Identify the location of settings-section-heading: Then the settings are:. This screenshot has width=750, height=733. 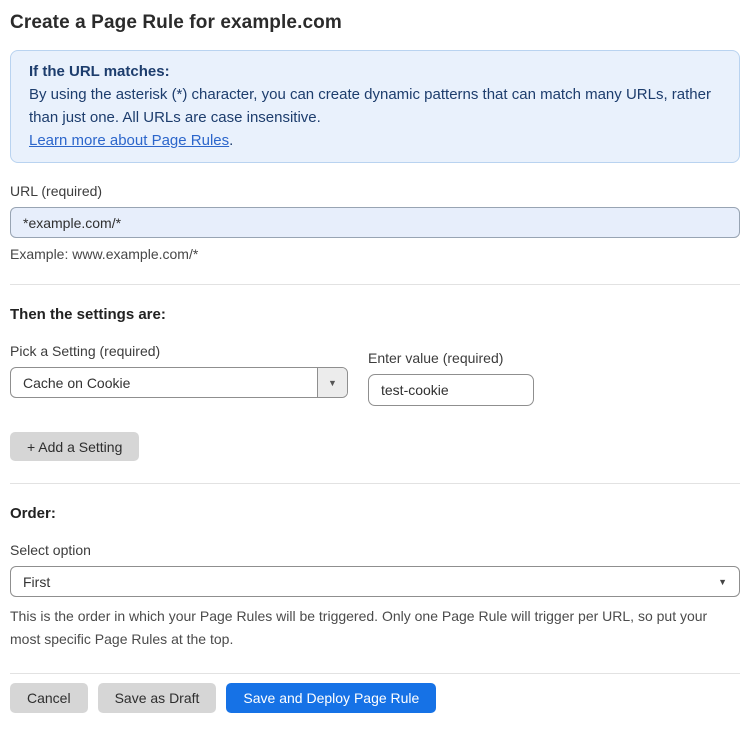
(88, 314).